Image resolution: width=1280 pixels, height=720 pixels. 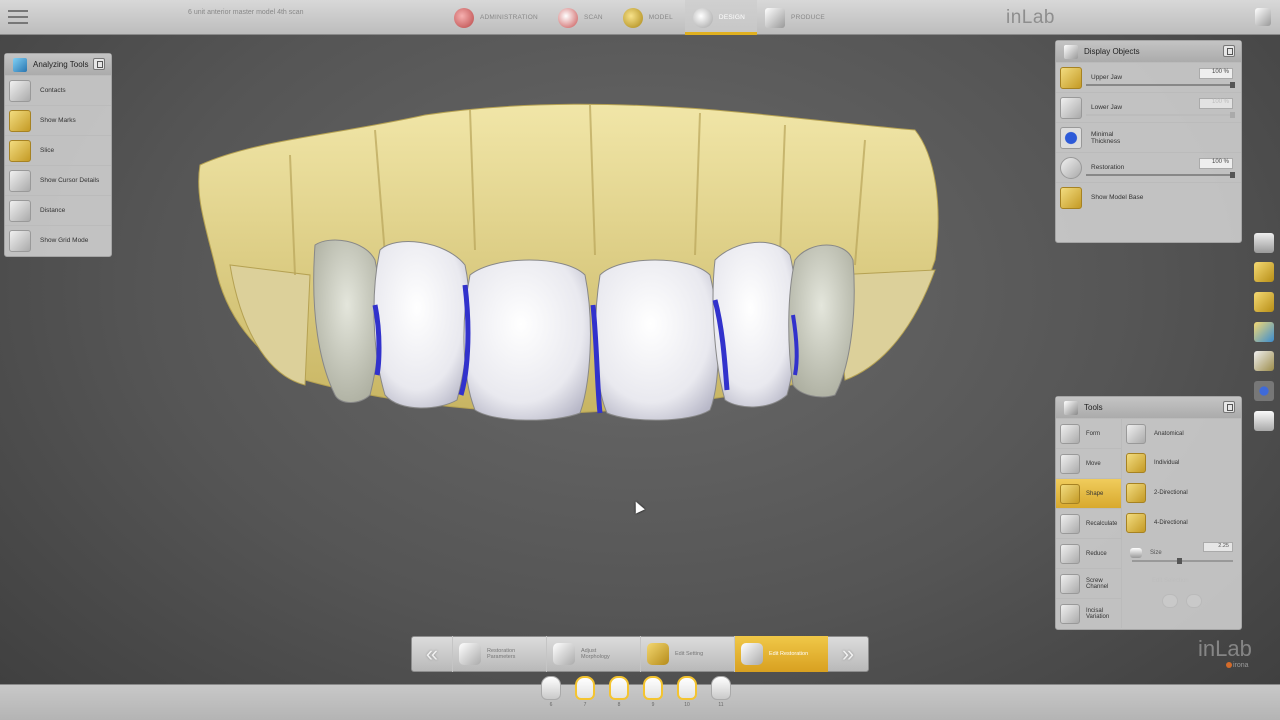 I want to click on screw-channel-tool: Screw Channel, so click(x=1088, y=583).